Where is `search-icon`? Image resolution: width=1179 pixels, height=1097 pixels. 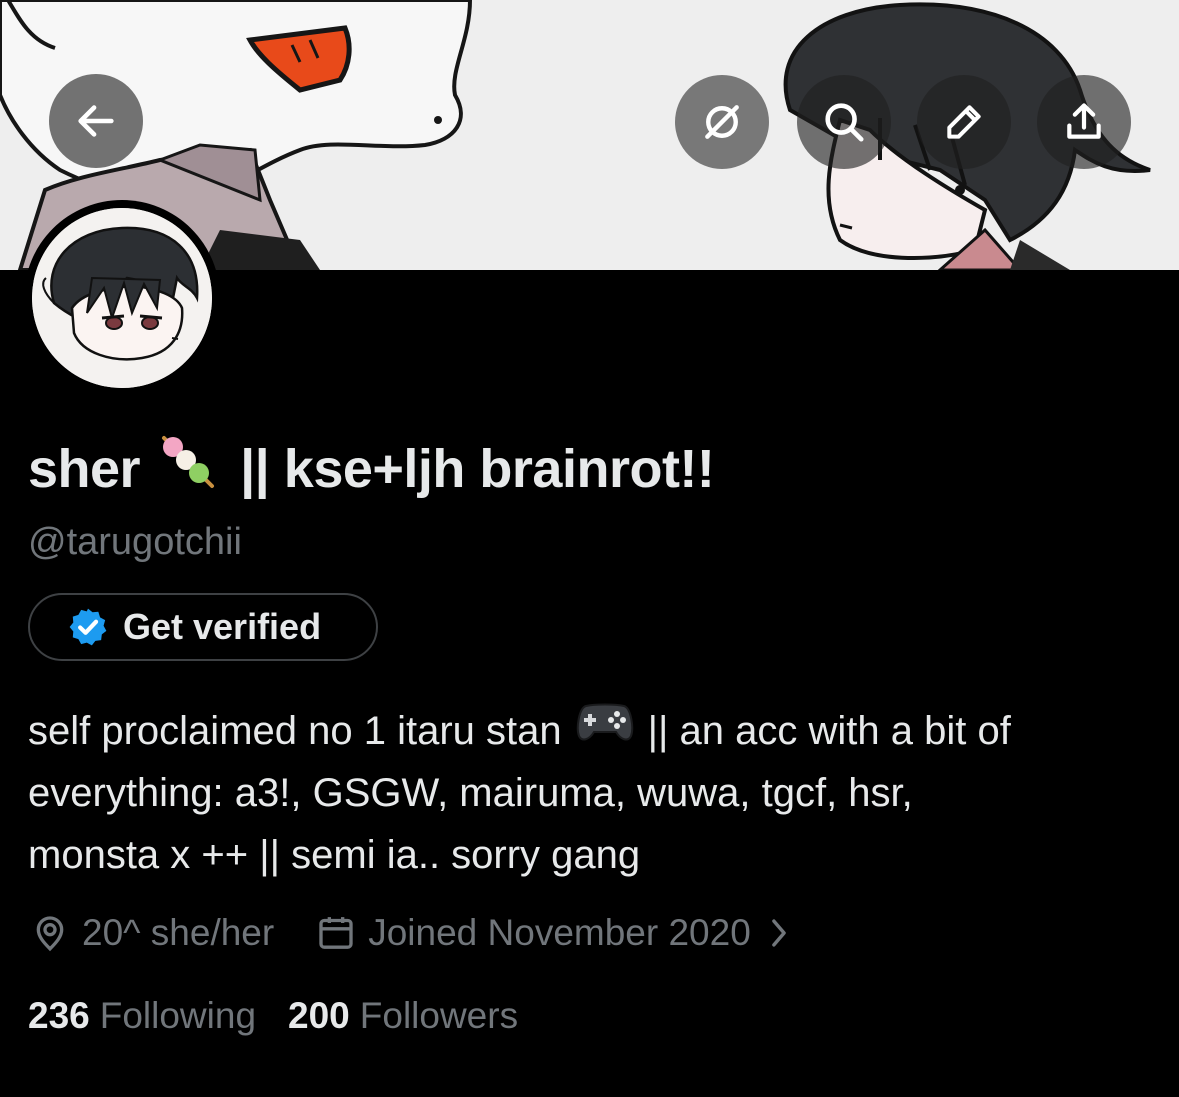 search-icon is located at coordinates (844, 122).